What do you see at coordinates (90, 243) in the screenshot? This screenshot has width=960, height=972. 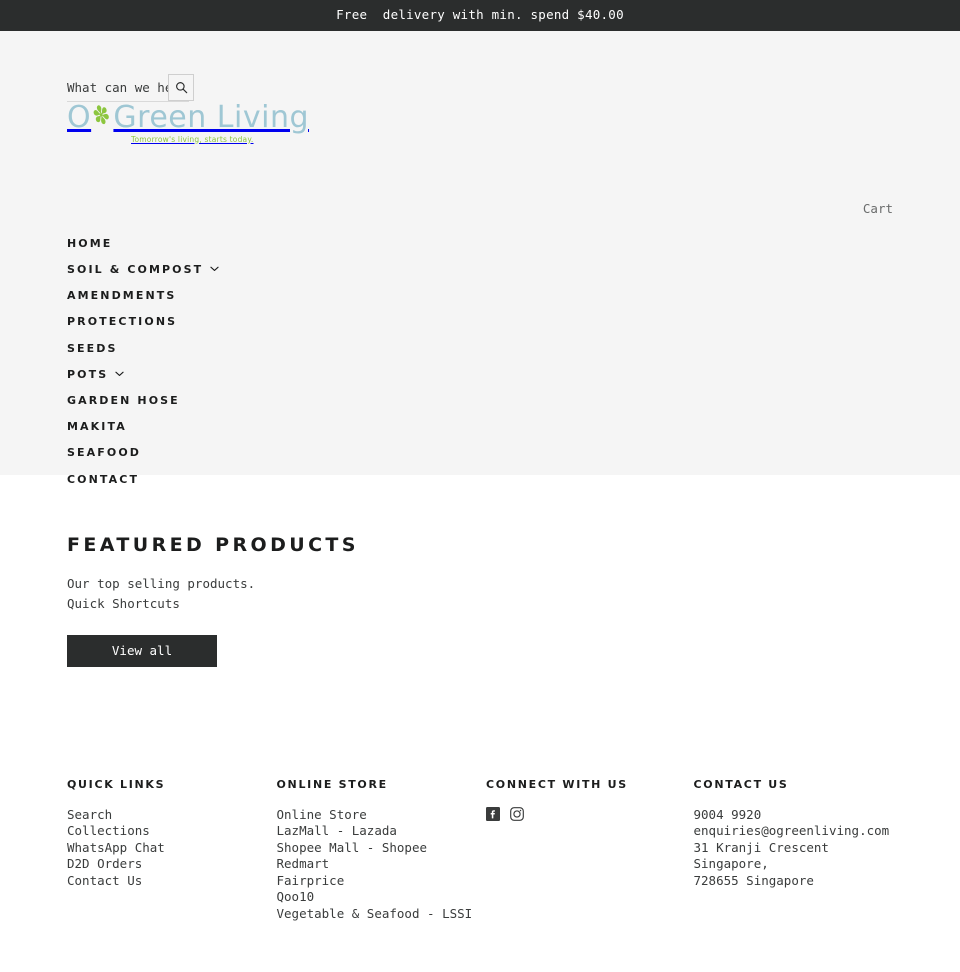 I see `nav-item-label: HOME` at bounding box center [90, 243].